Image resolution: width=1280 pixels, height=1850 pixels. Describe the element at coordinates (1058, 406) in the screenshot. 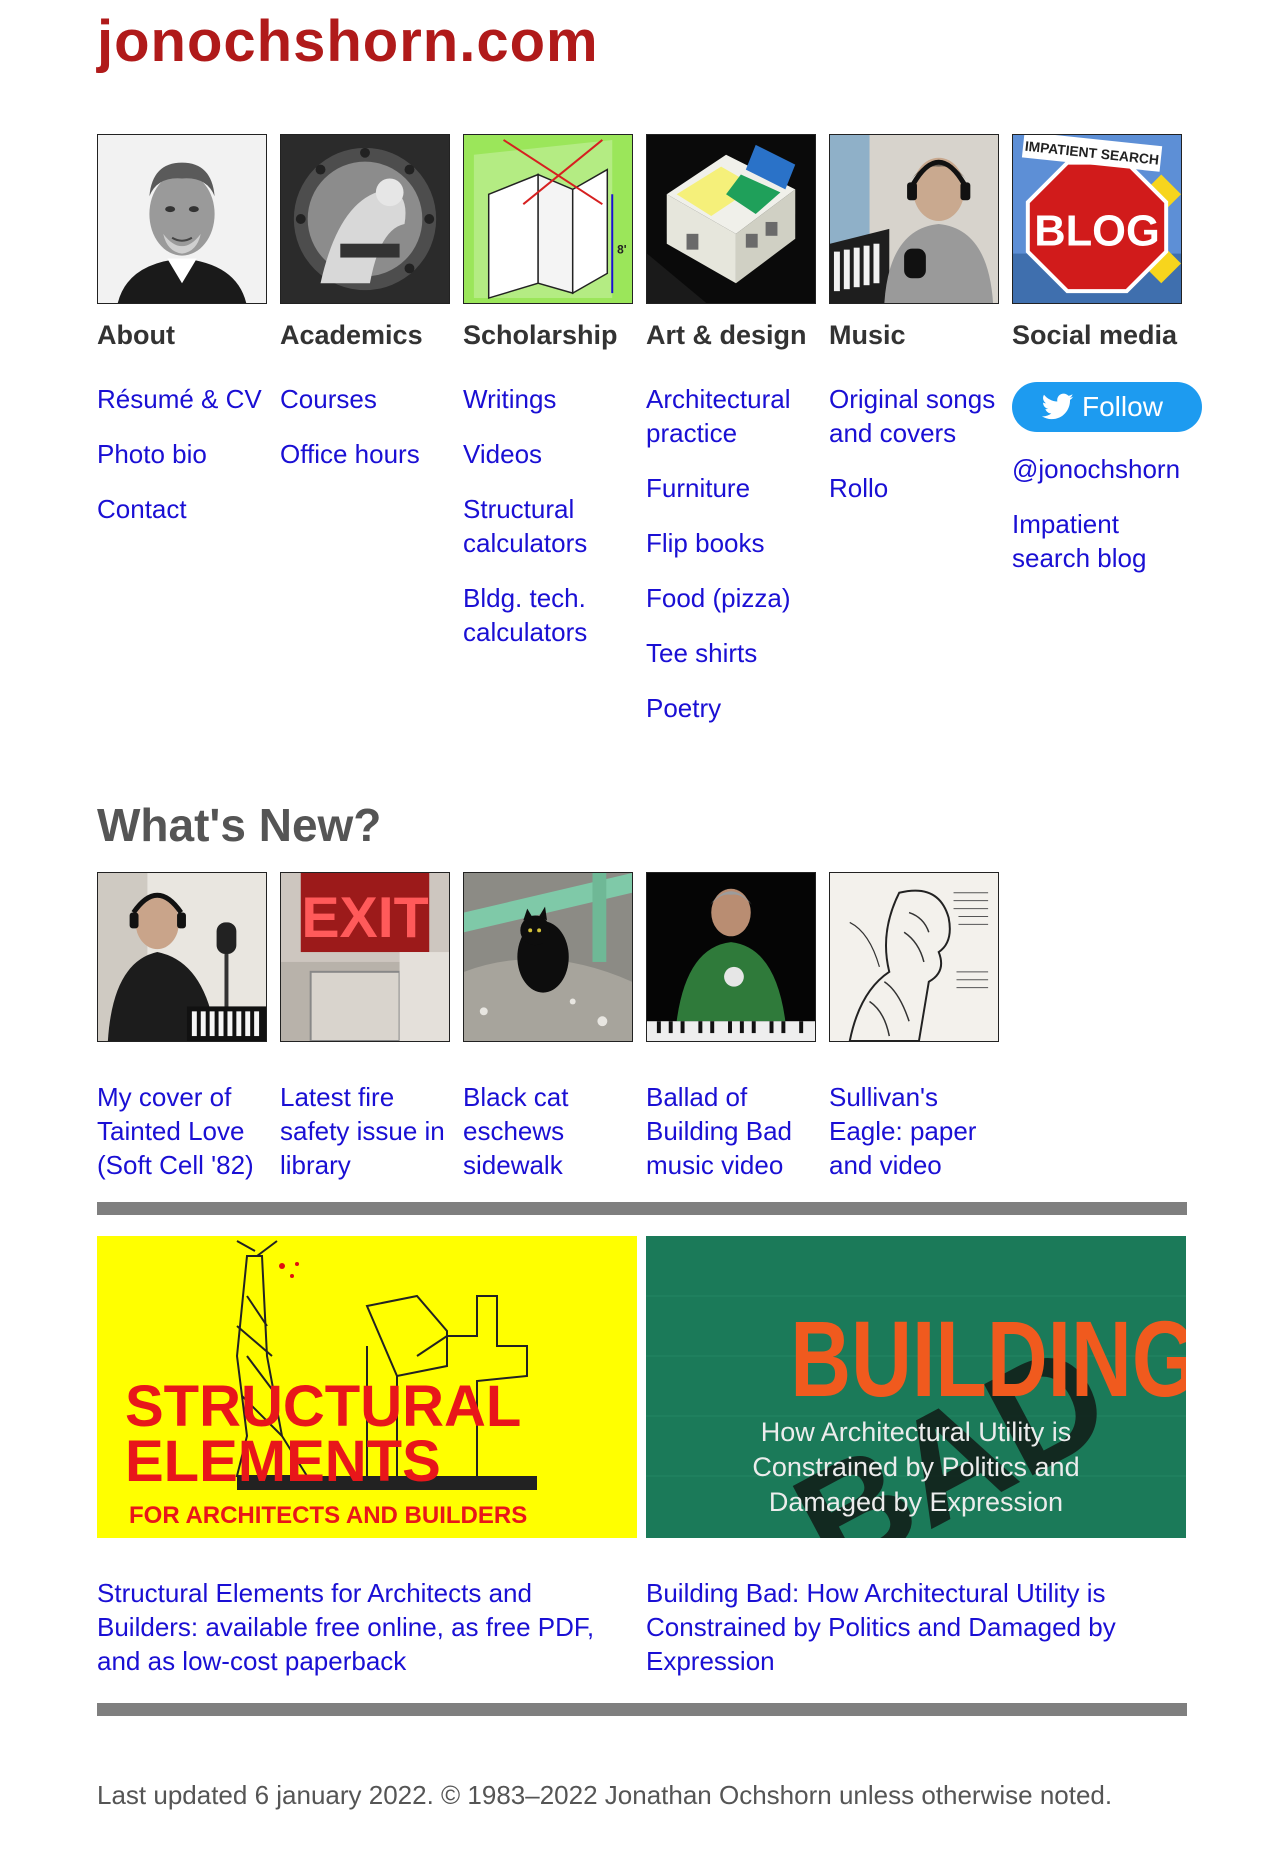

I see `twitter-bird-icon` at that location.